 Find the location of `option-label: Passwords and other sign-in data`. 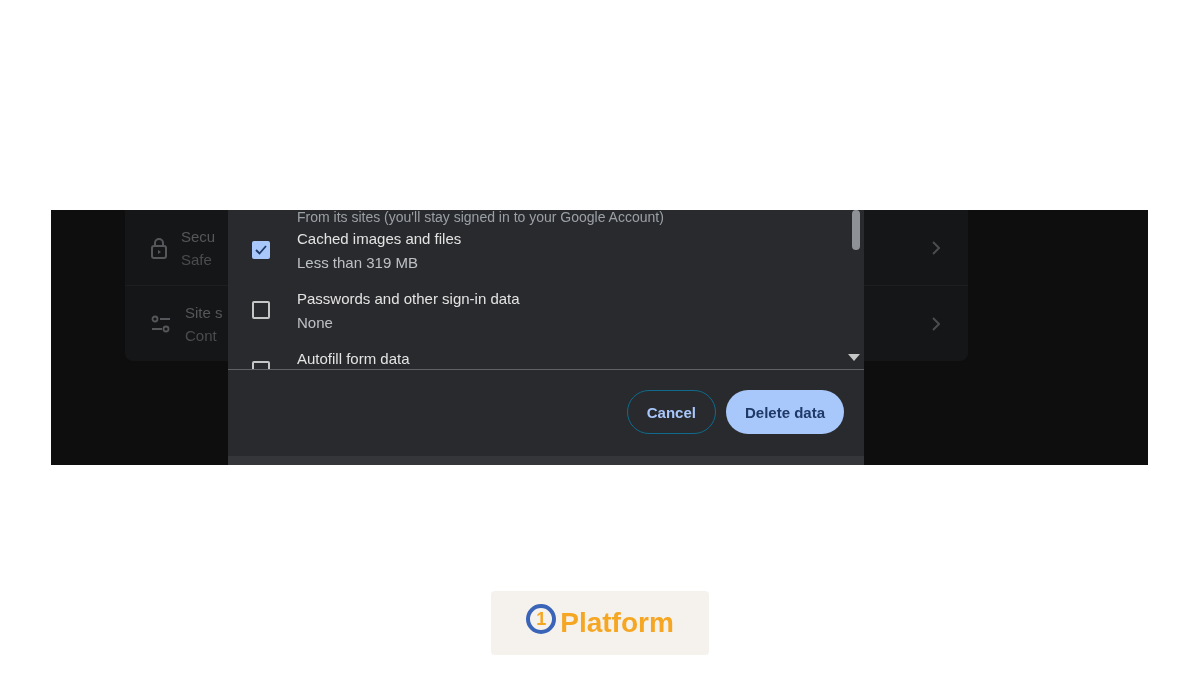

option-label: Passwords and other sign-in data is located at coordinates (408, 298).